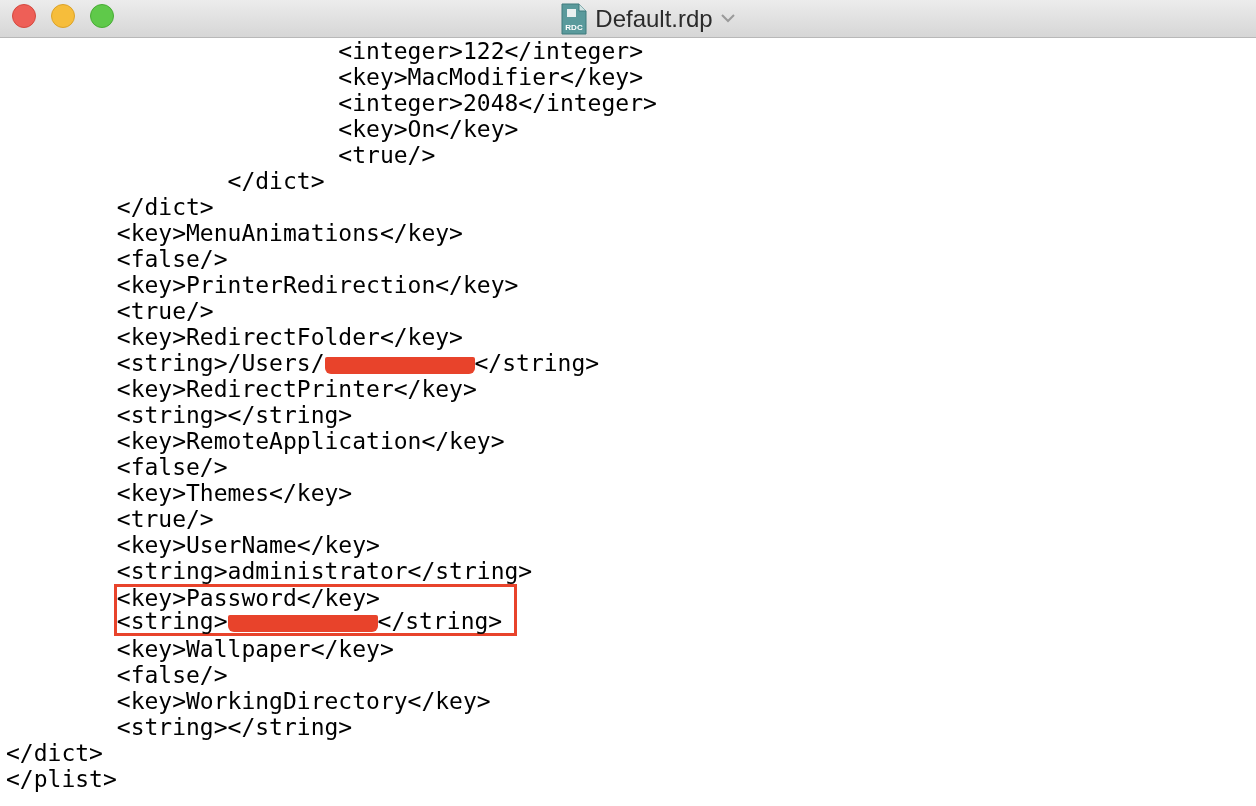 The height and width of the screenshot is (806, 1256). Describe the element at coordinates (234, 493) in the screenshot. I see `code-line: <key>Themes</key>` at that location.